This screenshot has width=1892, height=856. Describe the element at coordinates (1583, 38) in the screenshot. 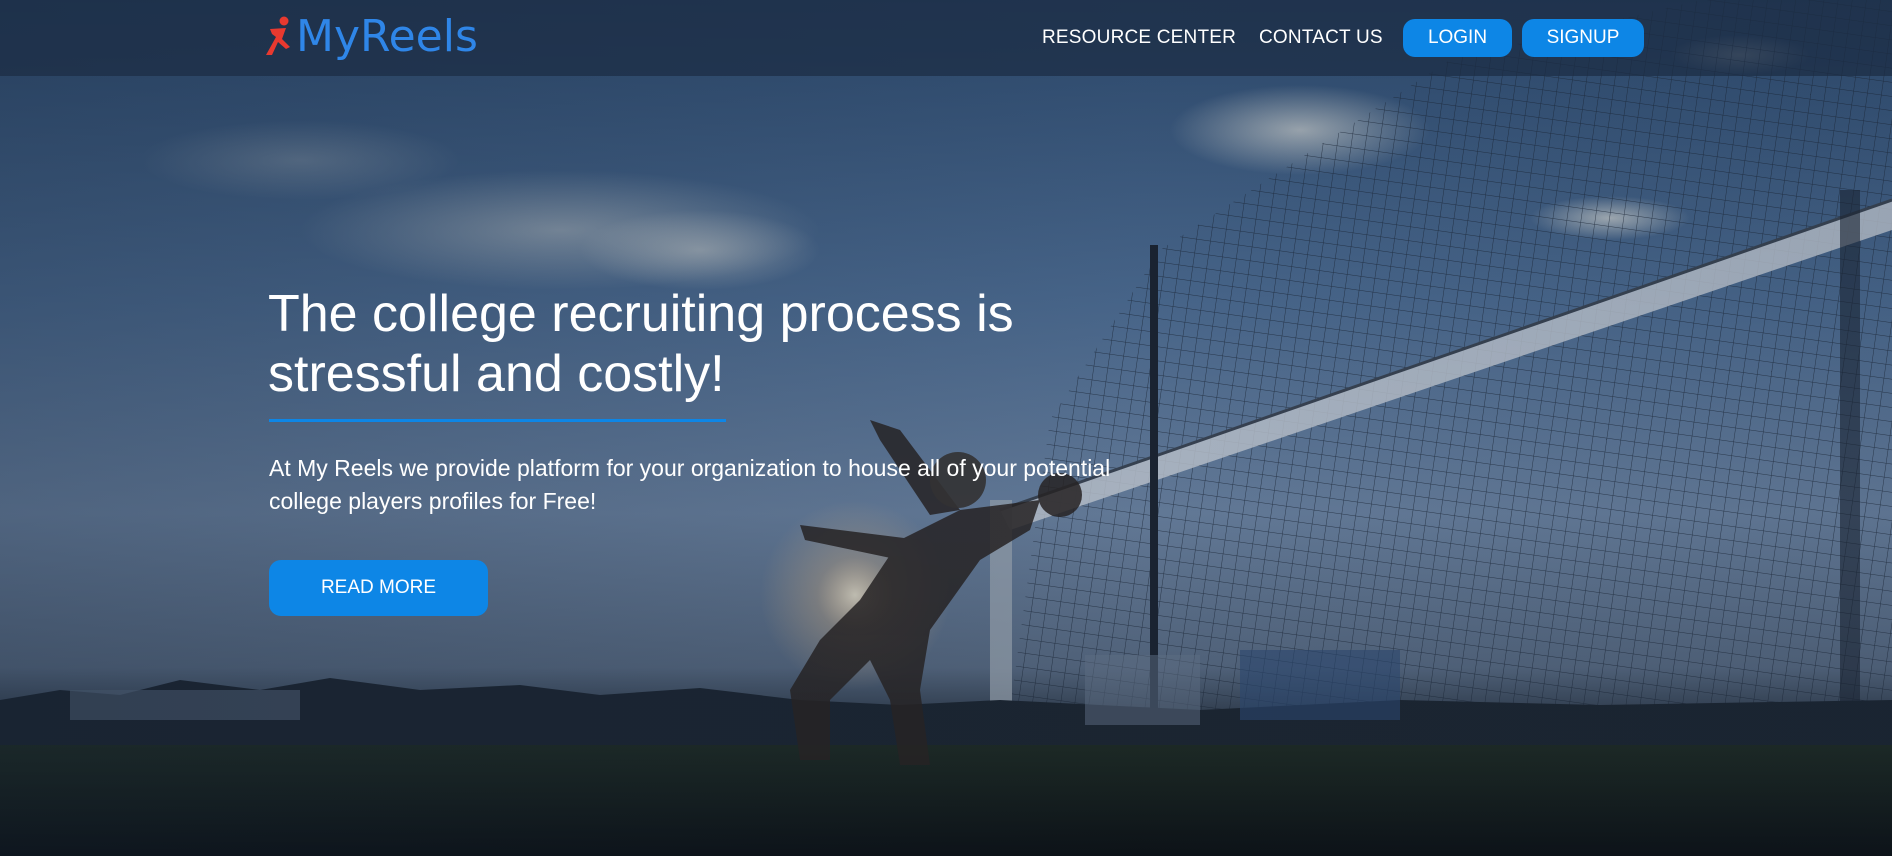

I see `signup-button: SIGNUP` at that location.